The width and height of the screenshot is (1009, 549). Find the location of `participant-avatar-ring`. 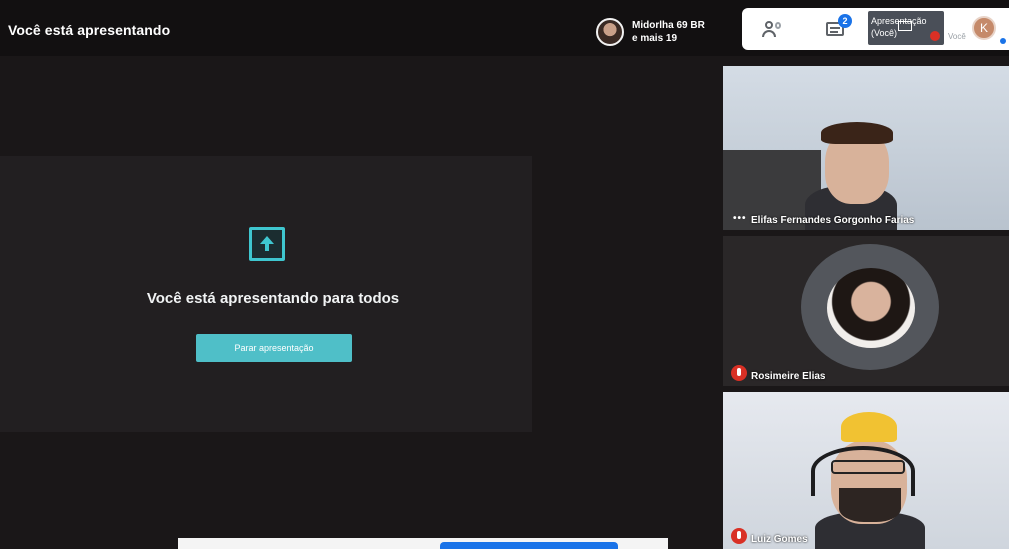

participant-avatar-ring is located at coordinates (870, 307).